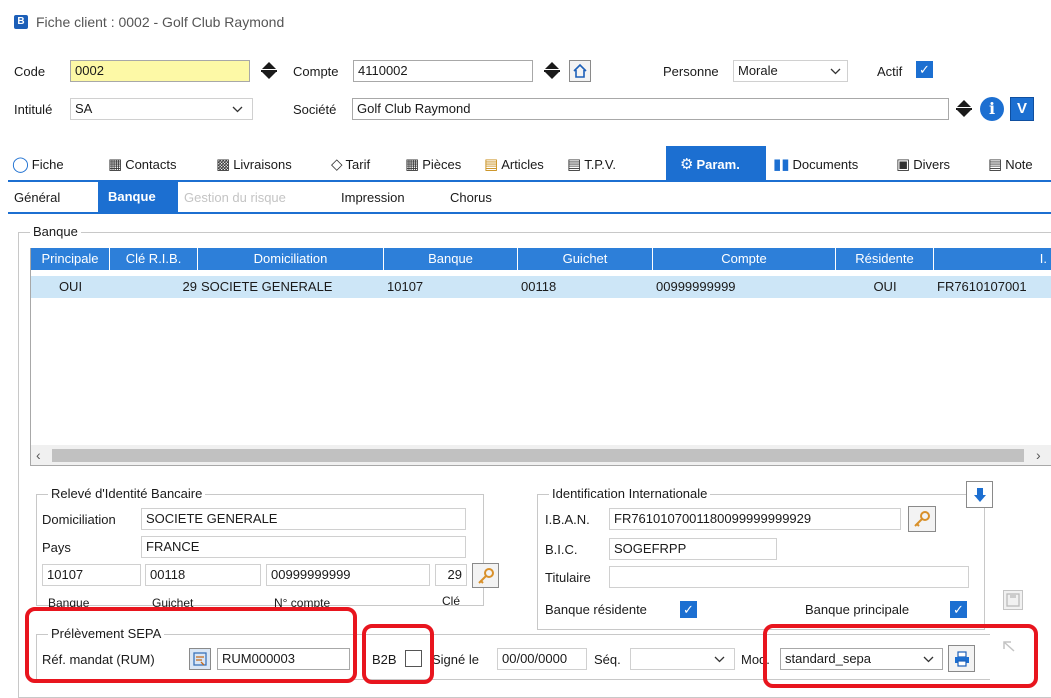  Describe the element at coordinates (539, 286) in the screenshot. I see `cell-guichet: 00118` at that location.